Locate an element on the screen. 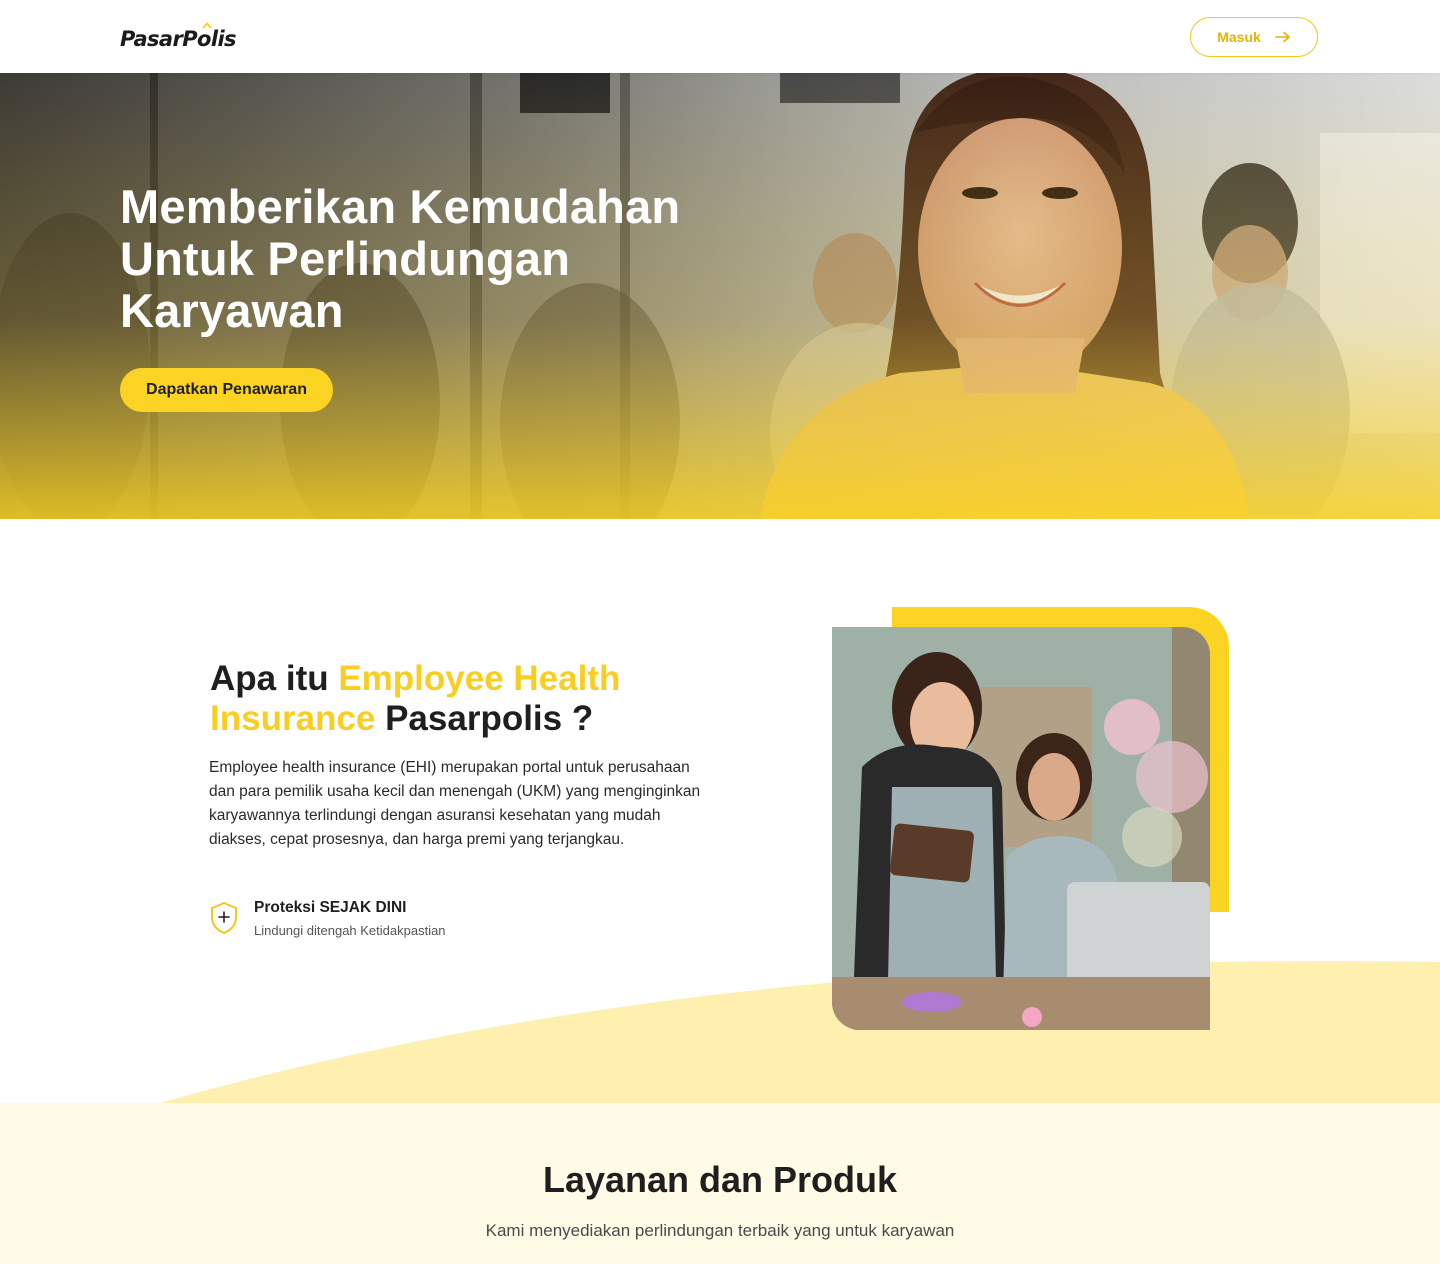 The width and height of the screenshot is (1440, 1264). hero-title-line-3: Karyawan is located at coordinates (232, 310).